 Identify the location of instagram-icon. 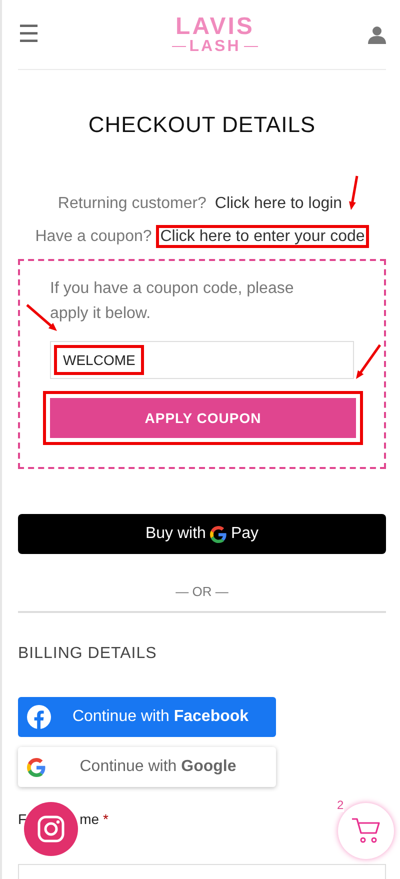
(51, 829).